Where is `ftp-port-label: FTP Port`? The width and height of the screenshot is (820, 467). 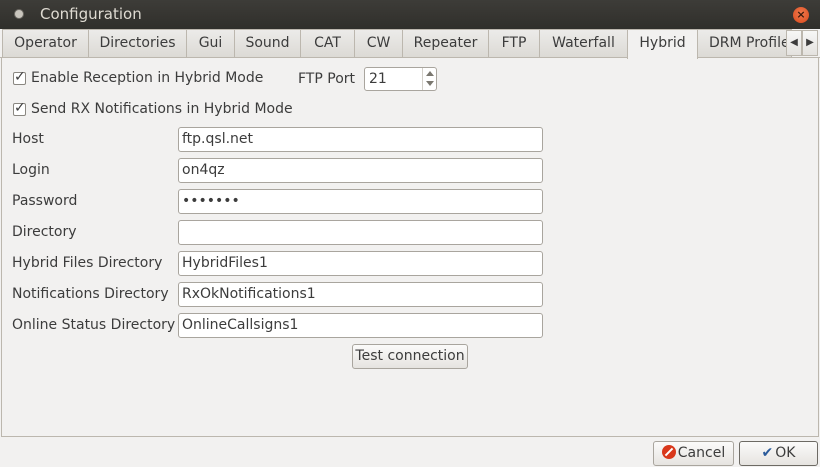
ftp-port-label: FTP Port is located at coordinates (327, 79).